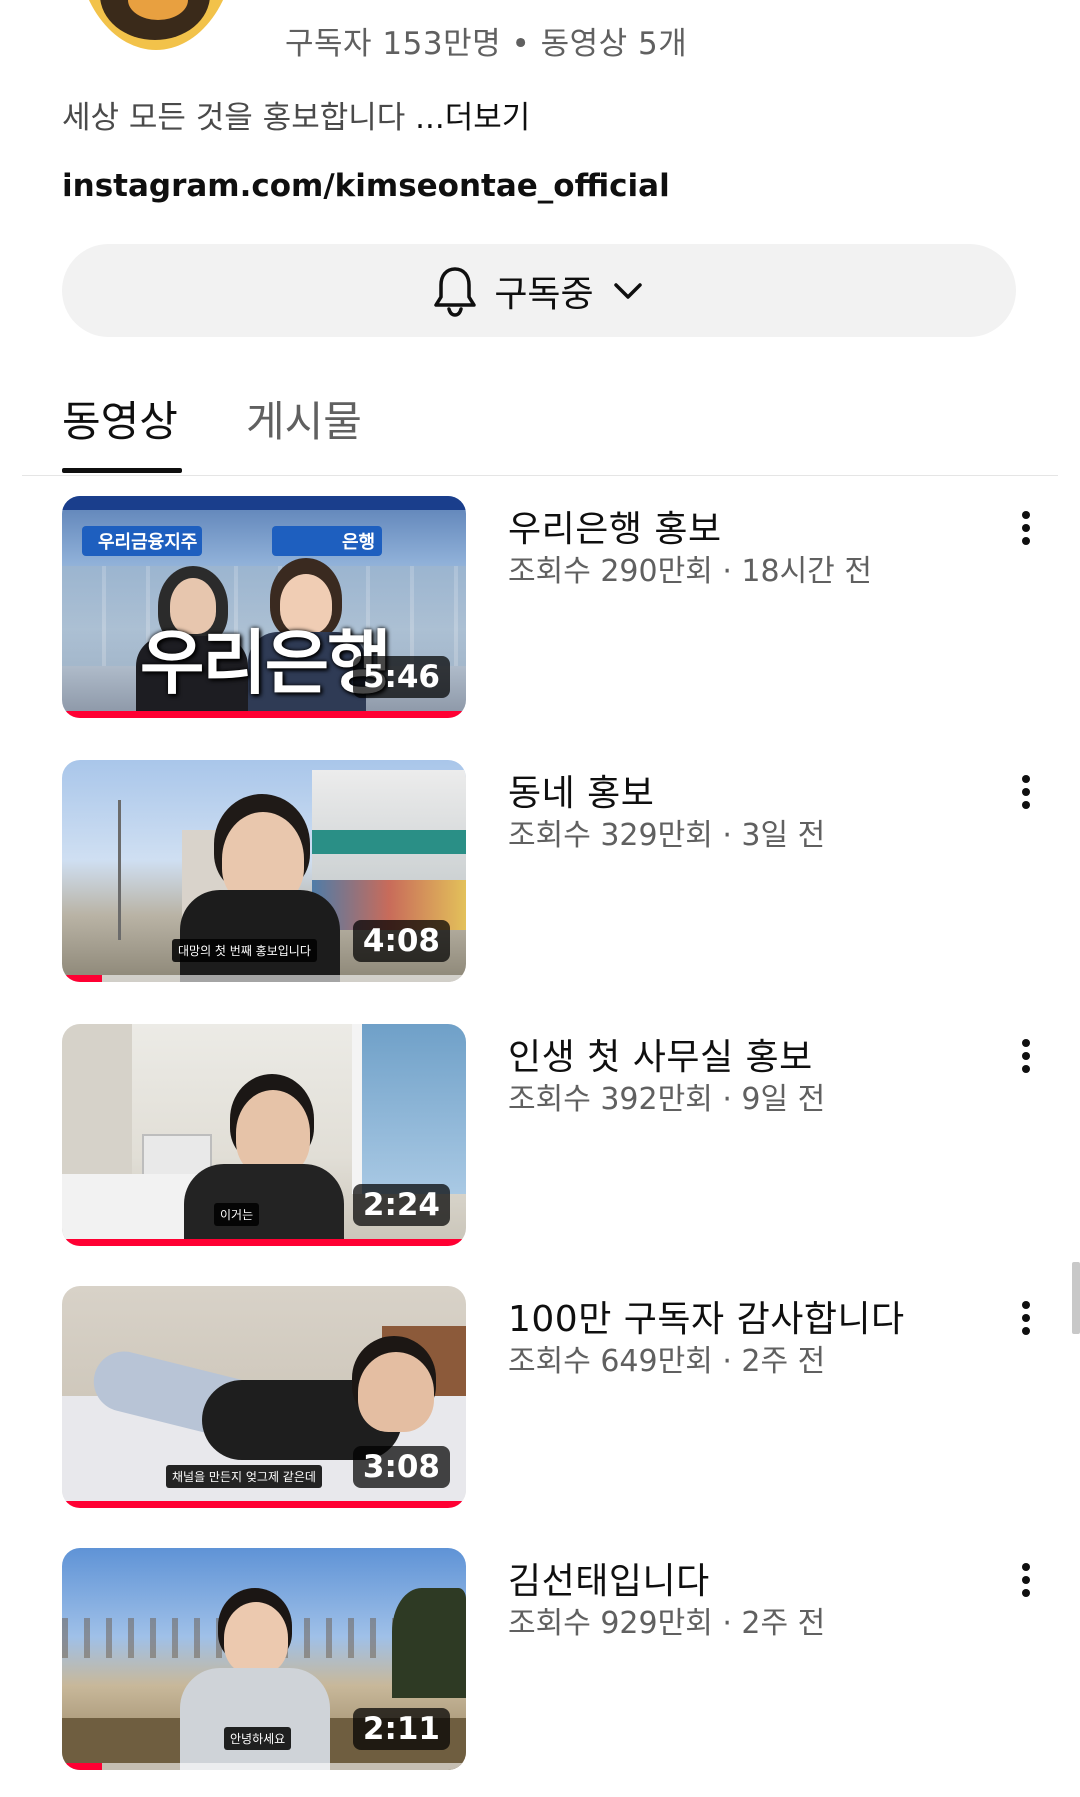  Describe the element at coordinates (266, 663) in the screenshot. I see `thumbnail-overlay-title: 우리은행` at that location.